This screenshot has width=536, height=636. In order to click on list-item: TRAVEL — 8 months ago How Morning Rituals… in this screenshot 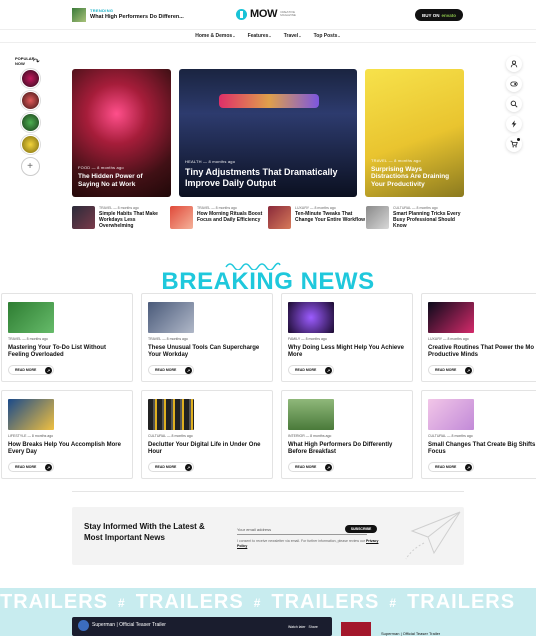, I will do `click(219, 218)`.